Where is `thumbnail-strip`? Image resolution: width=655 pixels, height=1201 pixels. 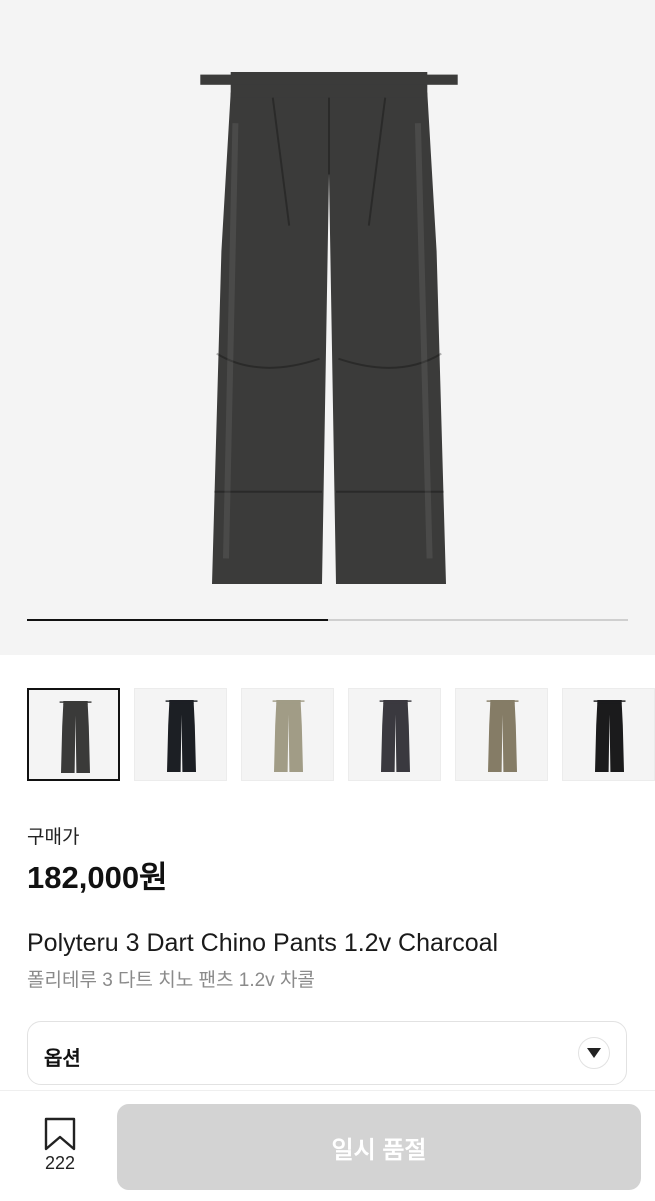 thumbnail-strip is located at coordinates (341, 734).